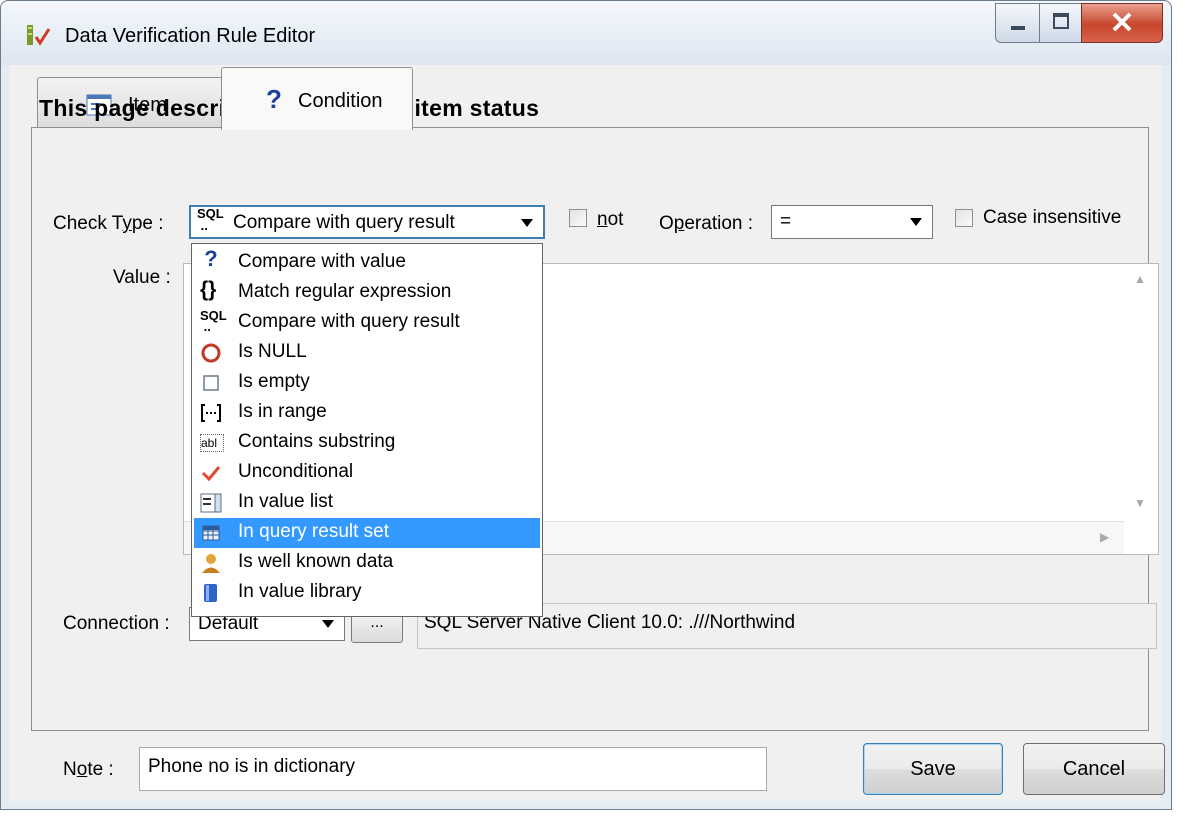 The height and width of the screenshot is (816, 1192). Describe the element at coordinates (142, 277) in the screenshot. I see `value-label: Value :` at that location.